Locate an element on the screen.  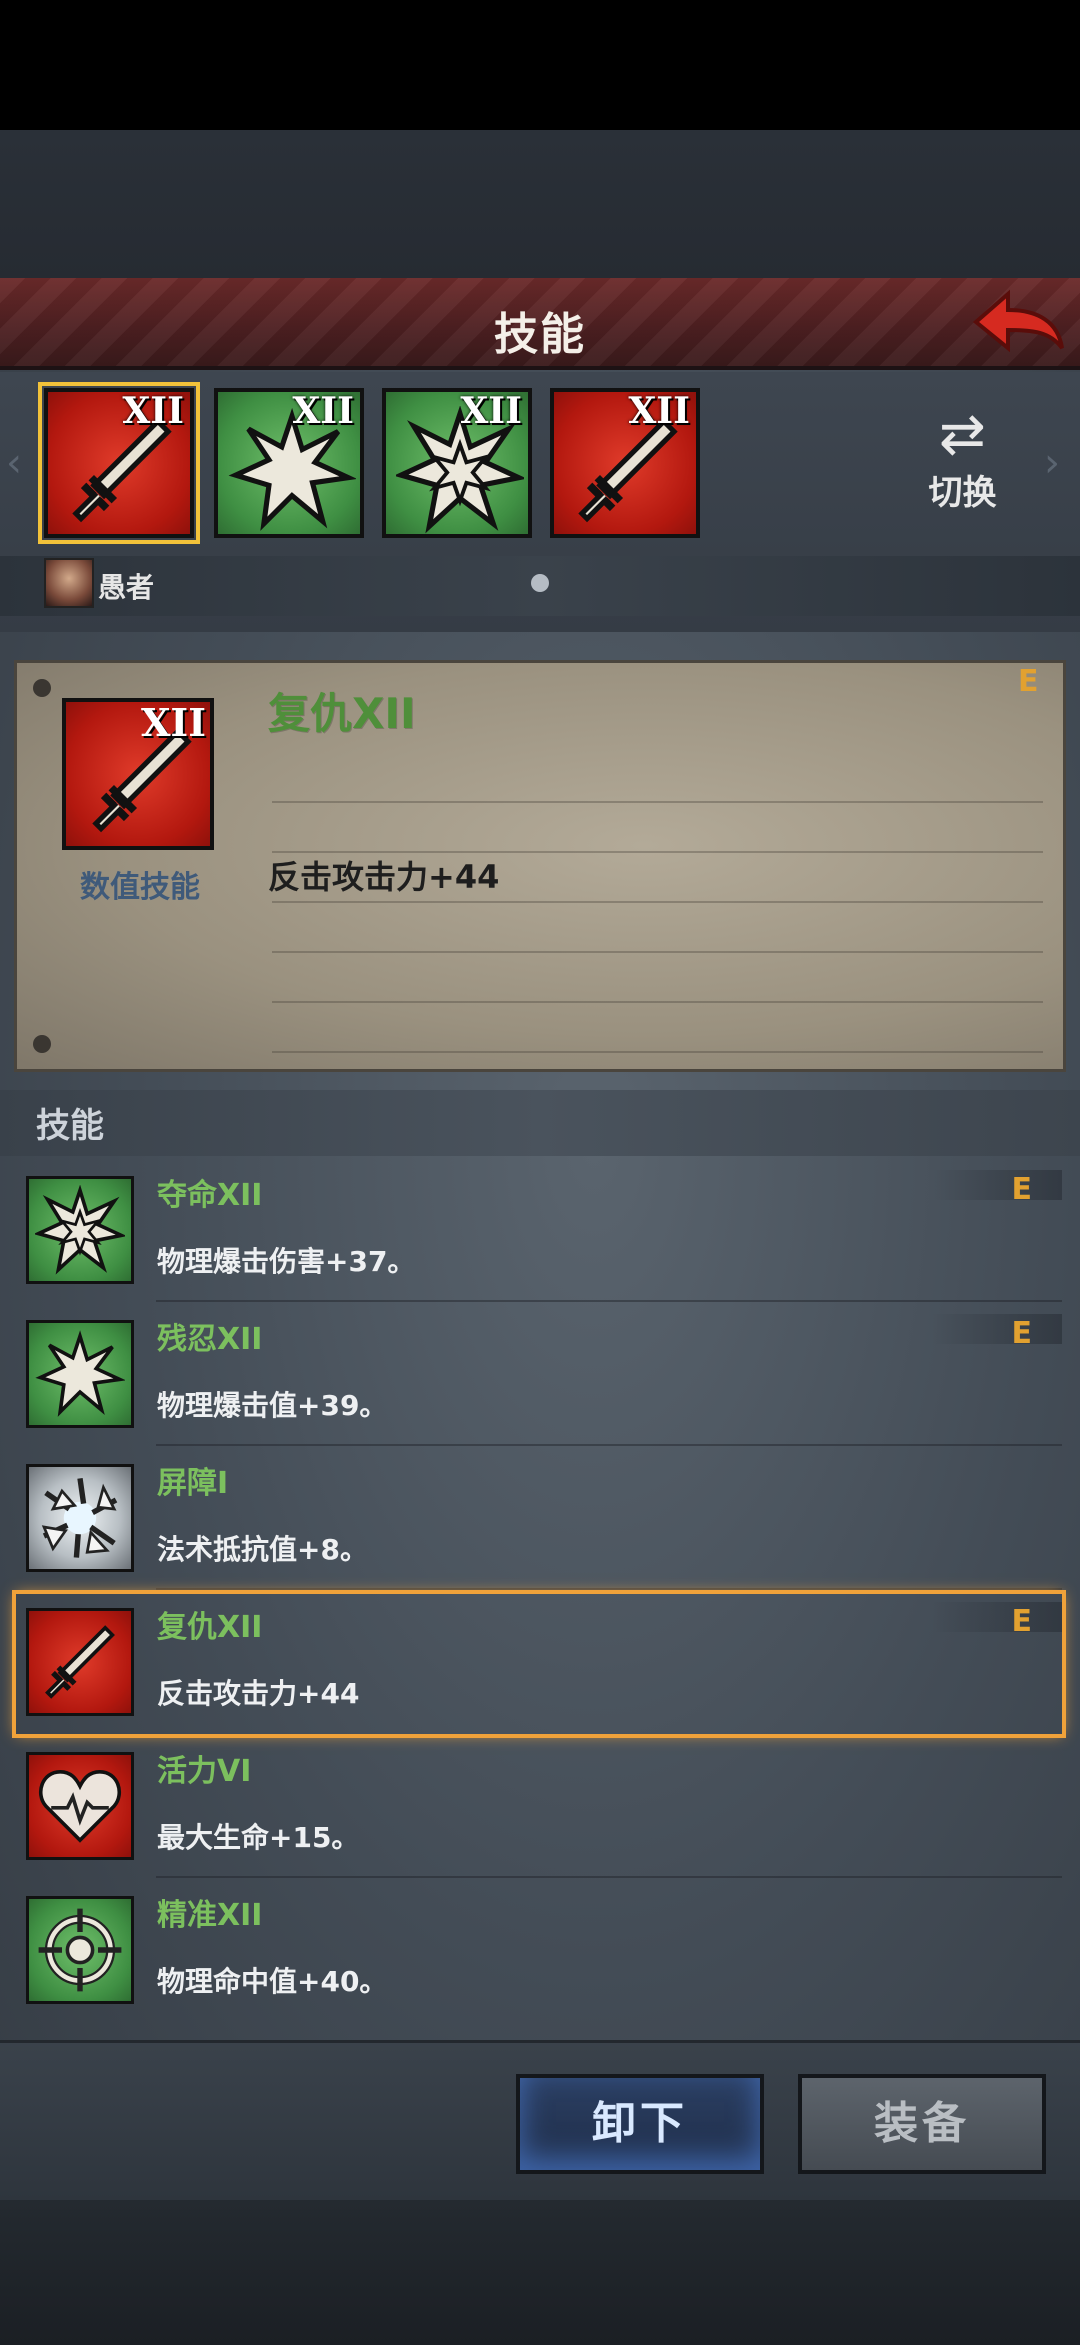
skill-slot-2: XII is located at coordinates (289, 463).